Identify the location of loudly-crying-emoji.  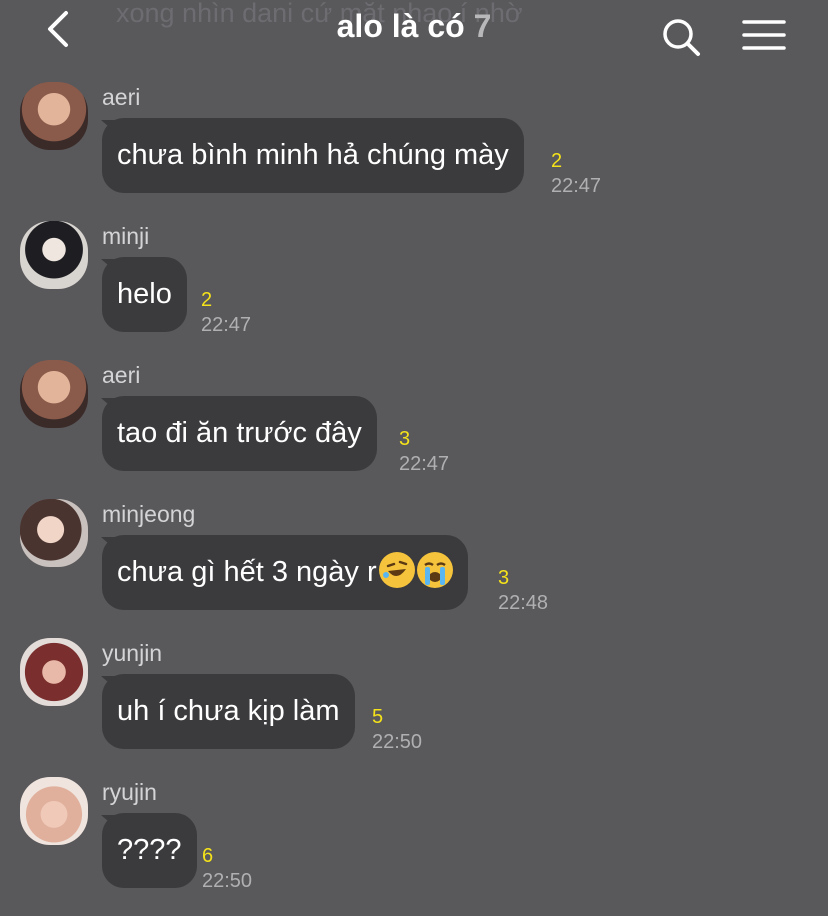
(434, 570).